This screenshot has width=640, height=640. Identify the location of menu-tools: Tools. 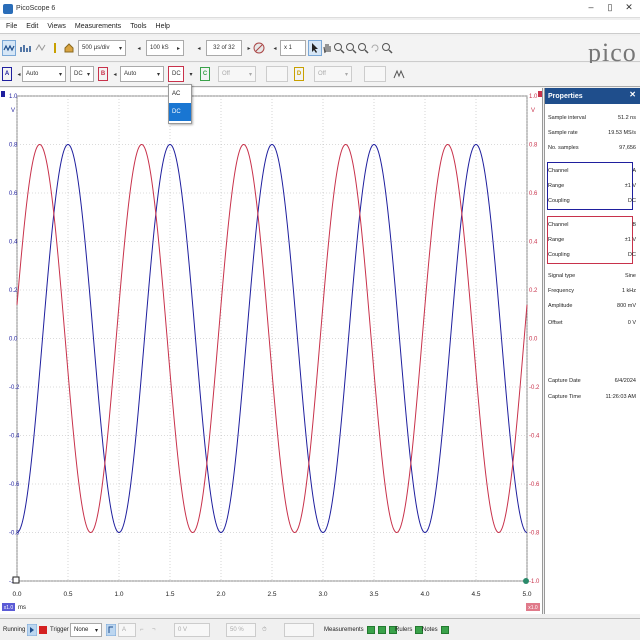
(138, 26).